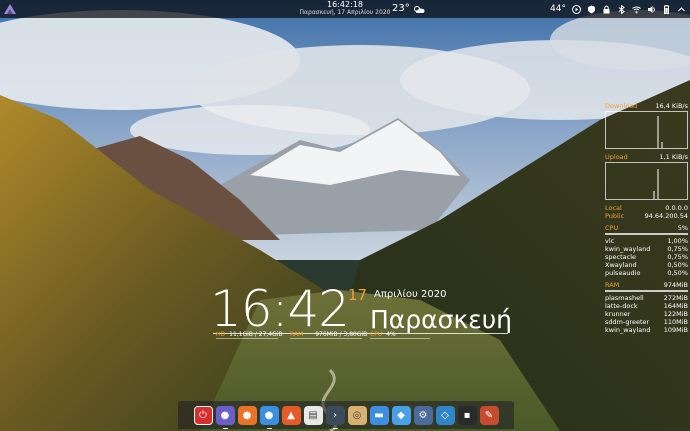 This screenshot has width=690, height=431. Describe the element at coordinates (612, 228) in the screenshot. I see `cpu-total-label: CPU` at that location.